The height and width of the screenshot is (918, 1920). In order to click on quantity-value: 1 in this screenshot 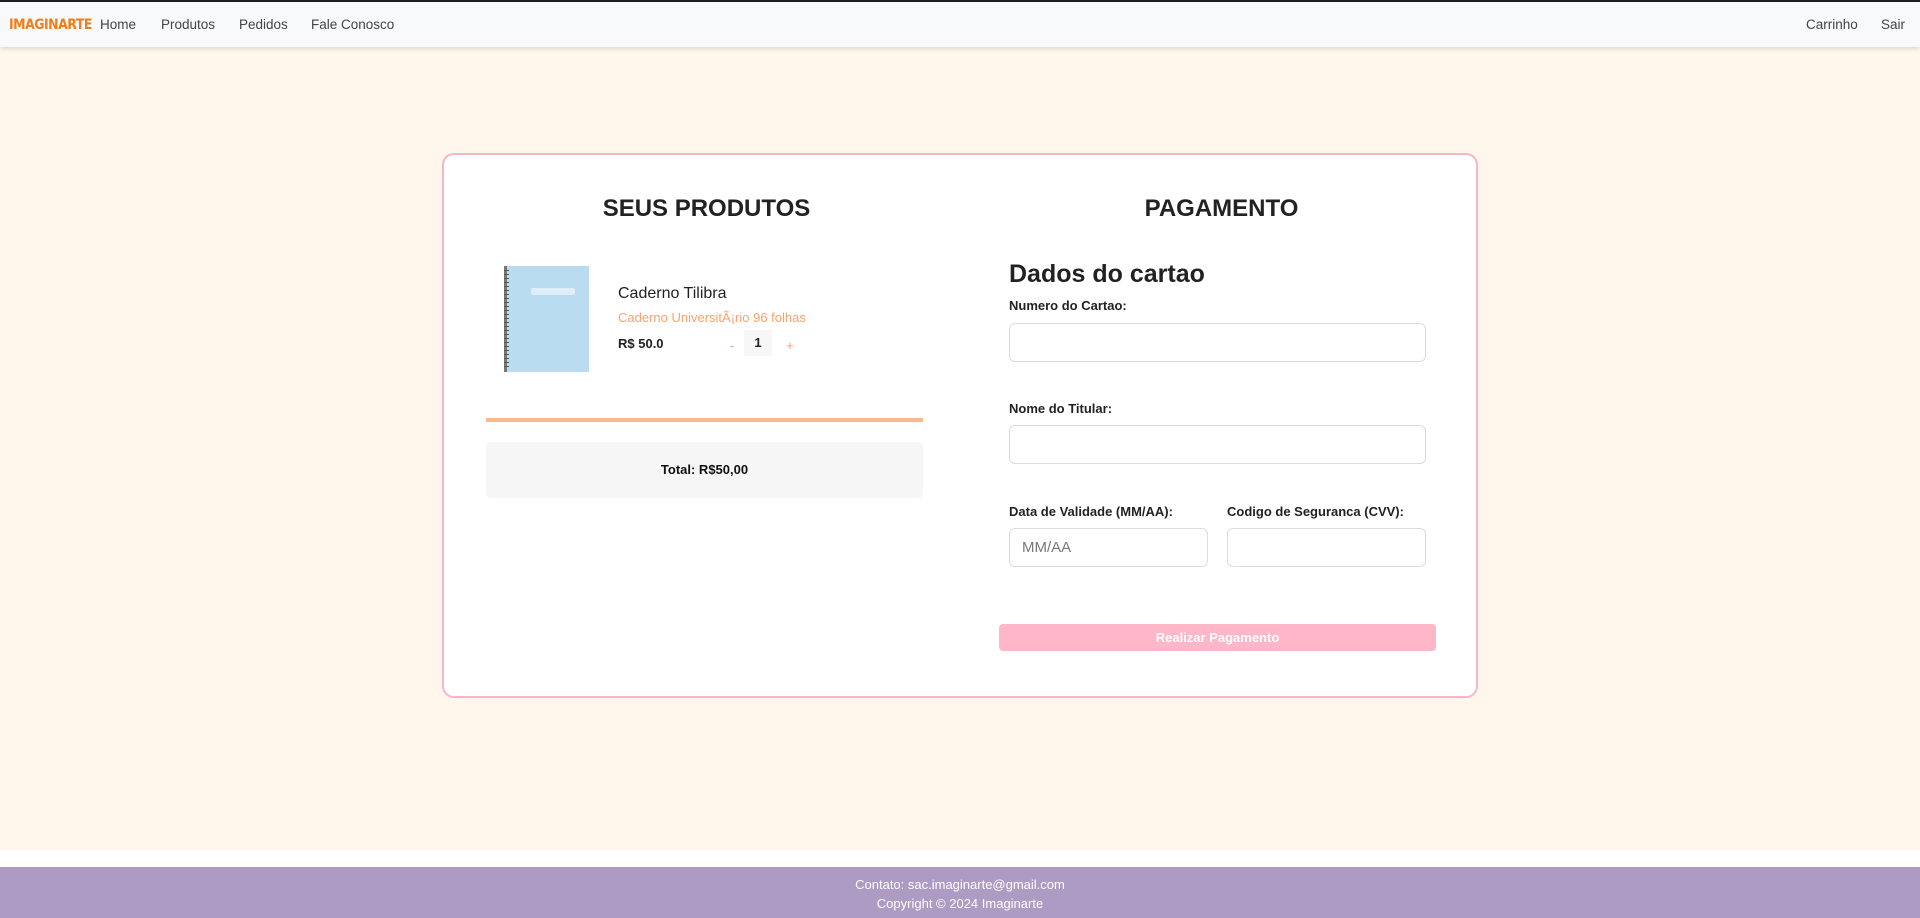, I will do `click(758, 343)`.